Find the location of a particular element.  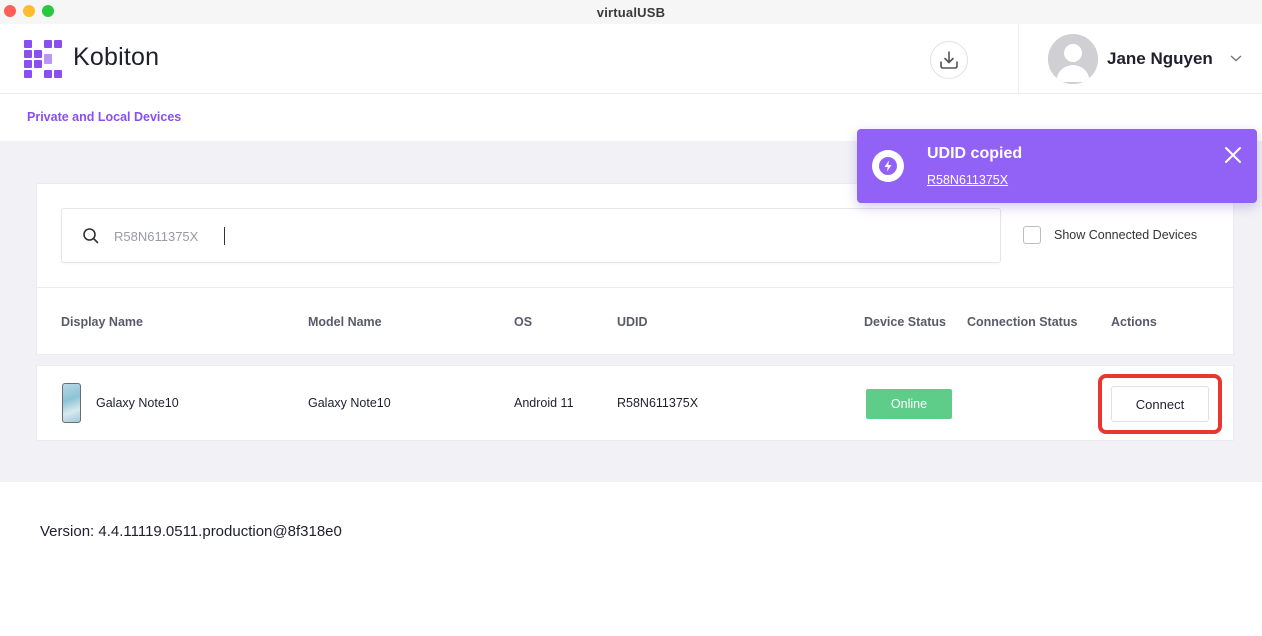

download-icon is located at coordinates (949, 60).